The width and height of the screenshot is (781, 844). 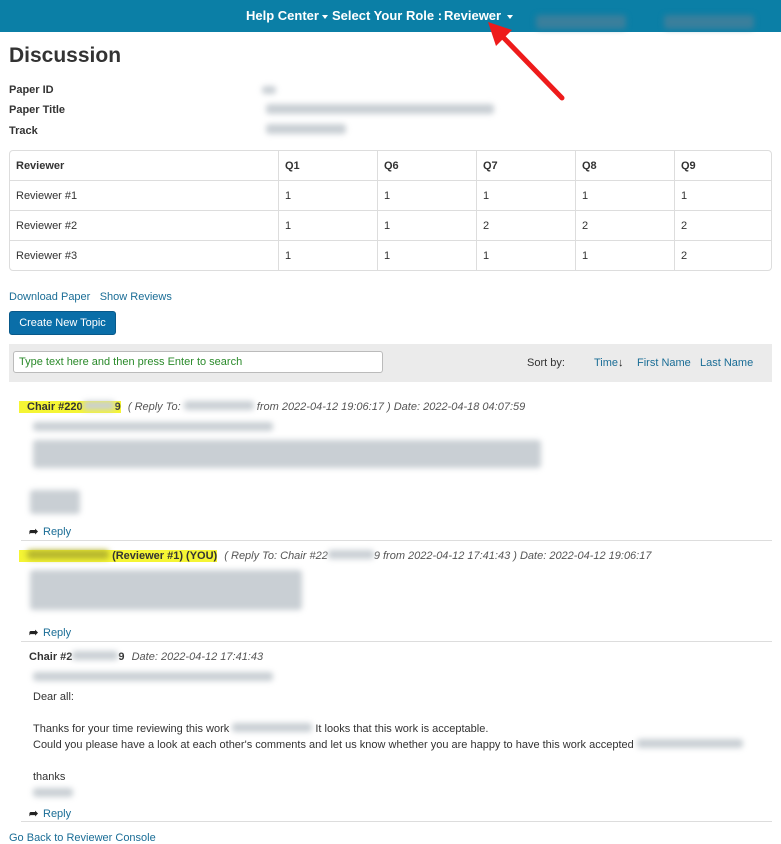 I want to click on help-center-label: Help Center, so click(x=282, y=15).